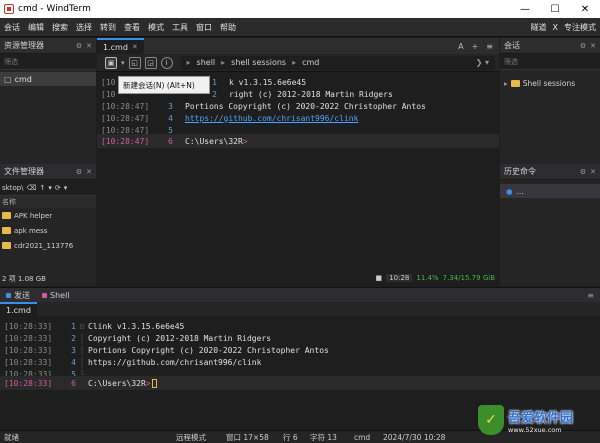 Image resolution: width=600 pixels, height=443 pixels. Describe the element at coordinates (271, 118) in the screenshot. I see `clink-link: https://github.com/chrisant996/clink` at that location.